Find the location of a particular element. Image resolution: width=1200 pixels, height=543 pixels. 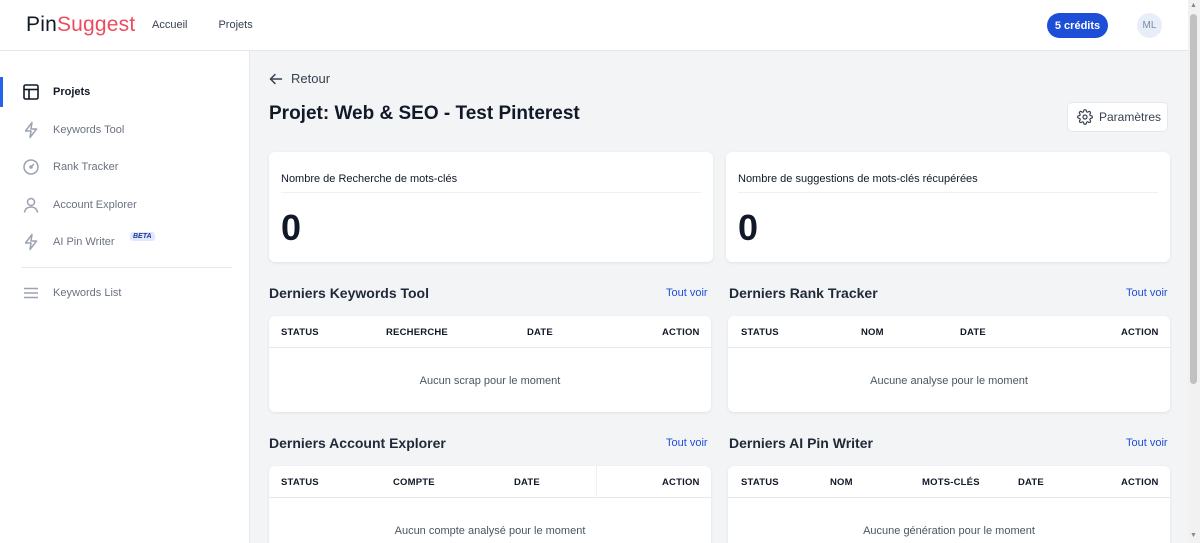

sidebar-item-account-explorer: Account Explorer is located at coordinates (125, 205).